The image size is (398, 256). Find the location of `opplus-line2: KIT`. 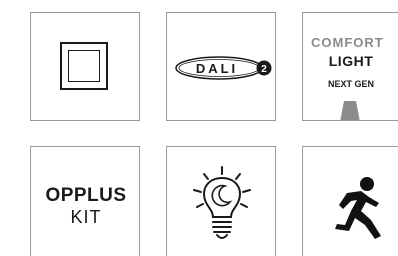

opplus-line2: KIT is located at coordinates (86, 217).